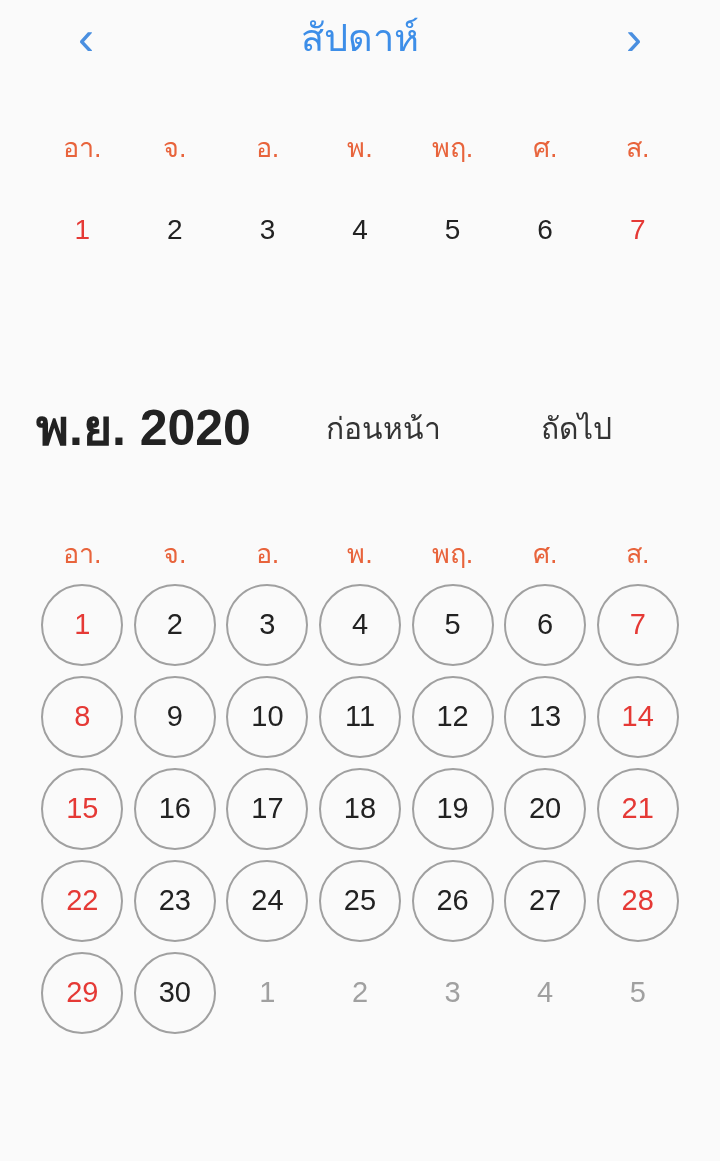  Describe the element at coordinates (452, 717) in the screenshot. I see `day-button: 12` at that location.